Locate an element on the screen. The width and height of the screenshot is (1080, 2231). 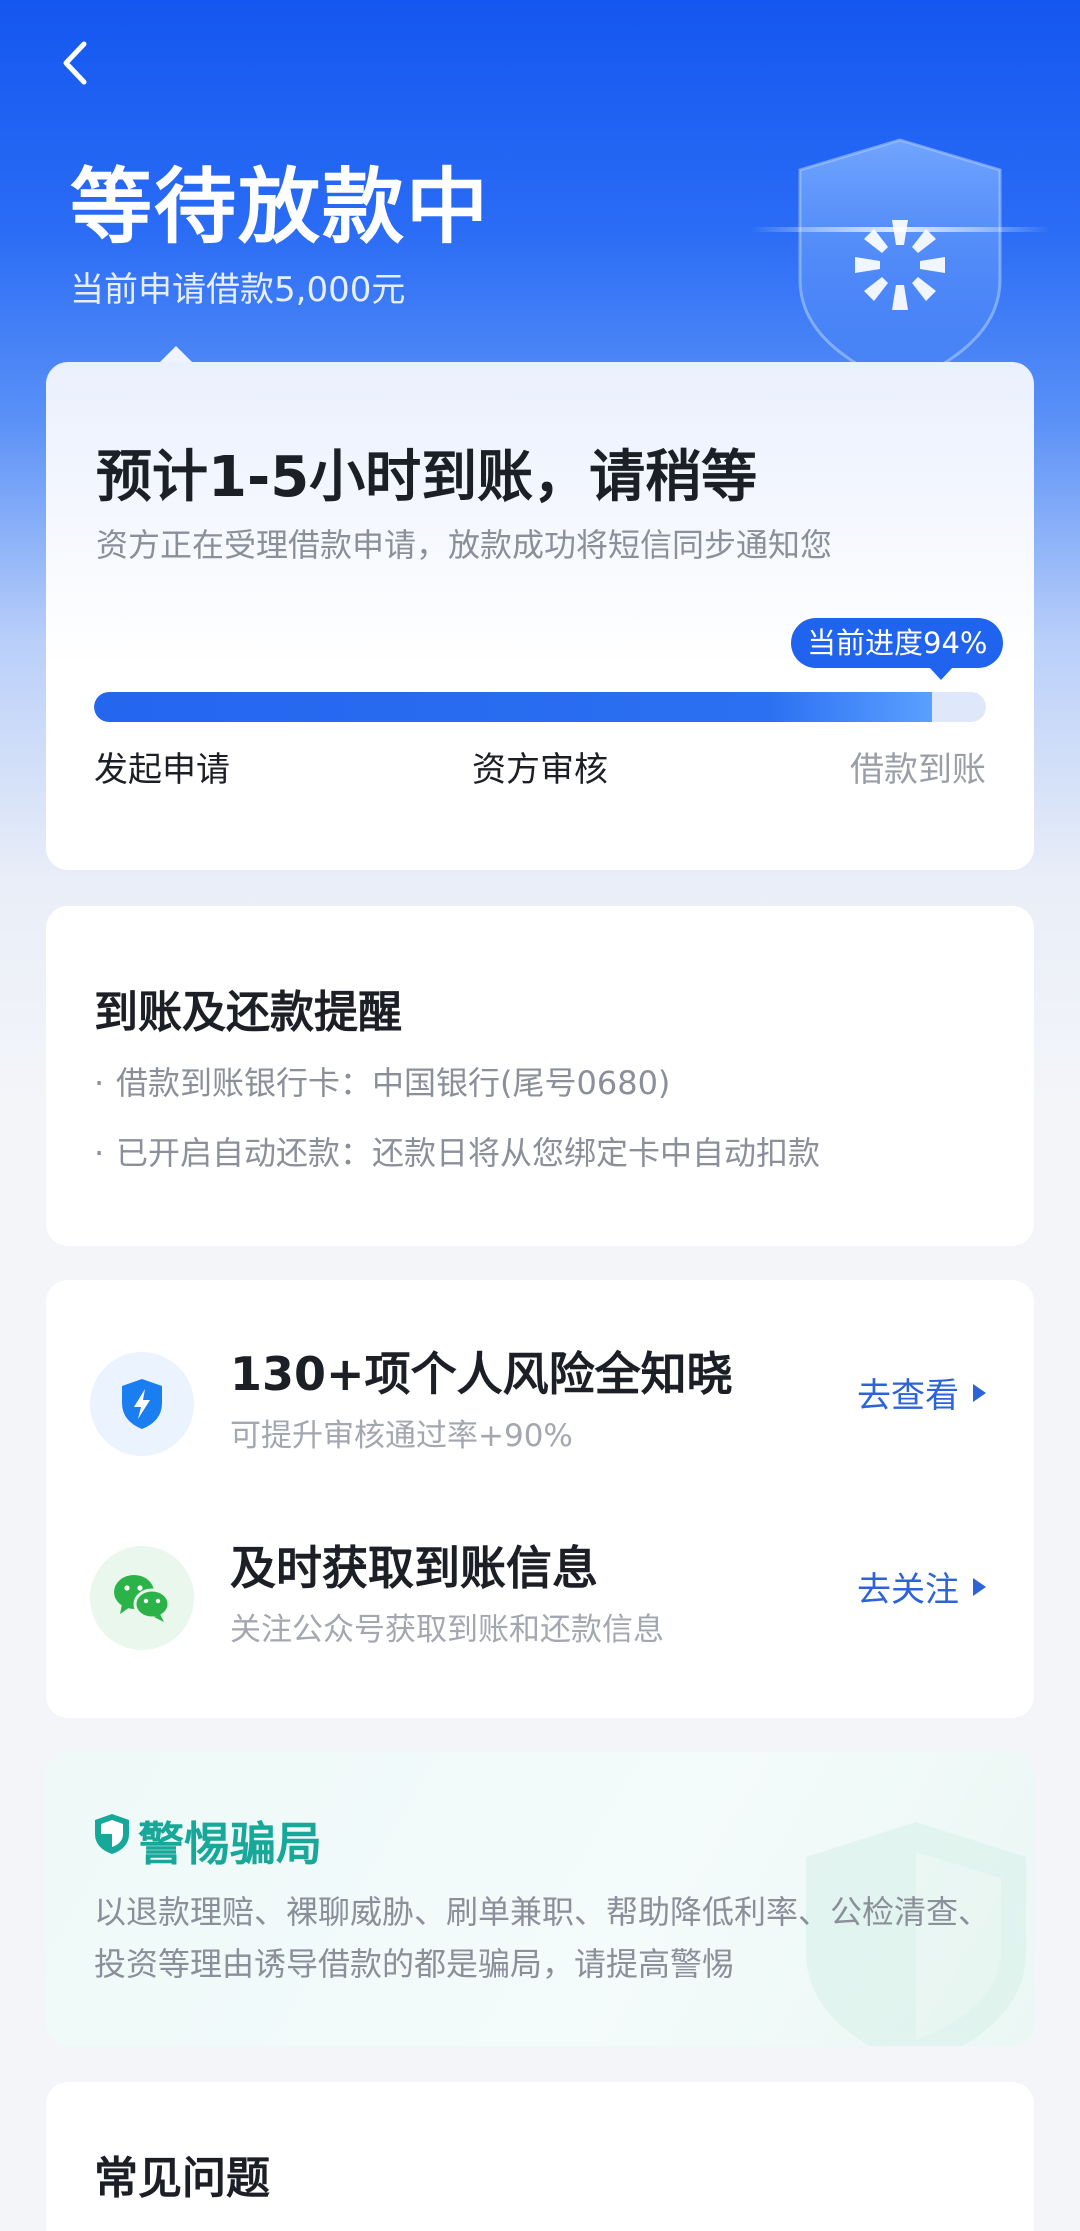
risk-report-row: 130+项个人风险全知晓 可提升审核通过率+90% 去查看 is located at coordinates (540, 1413).